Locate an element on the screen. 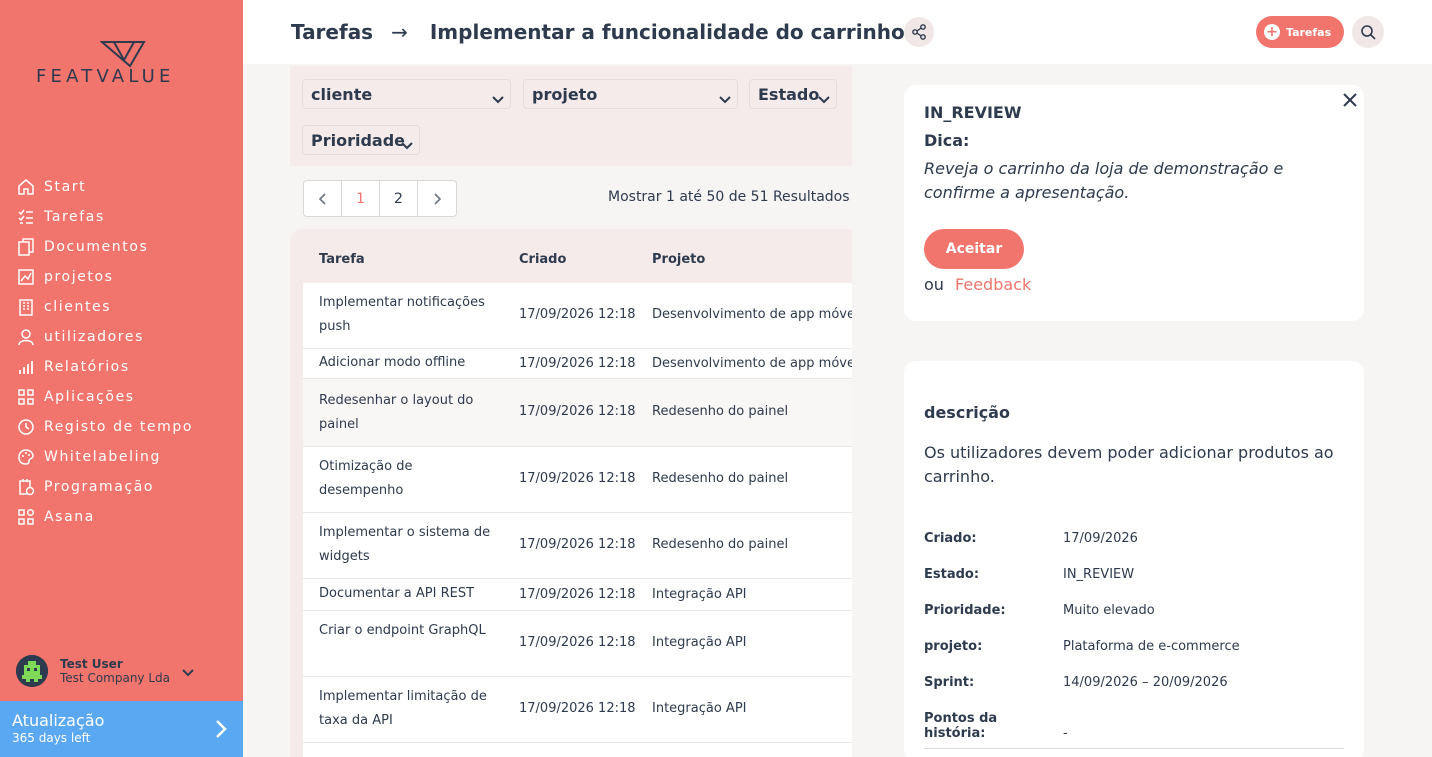  featvalue-logo: FEATVALUE is located at coordinates (122, 65).